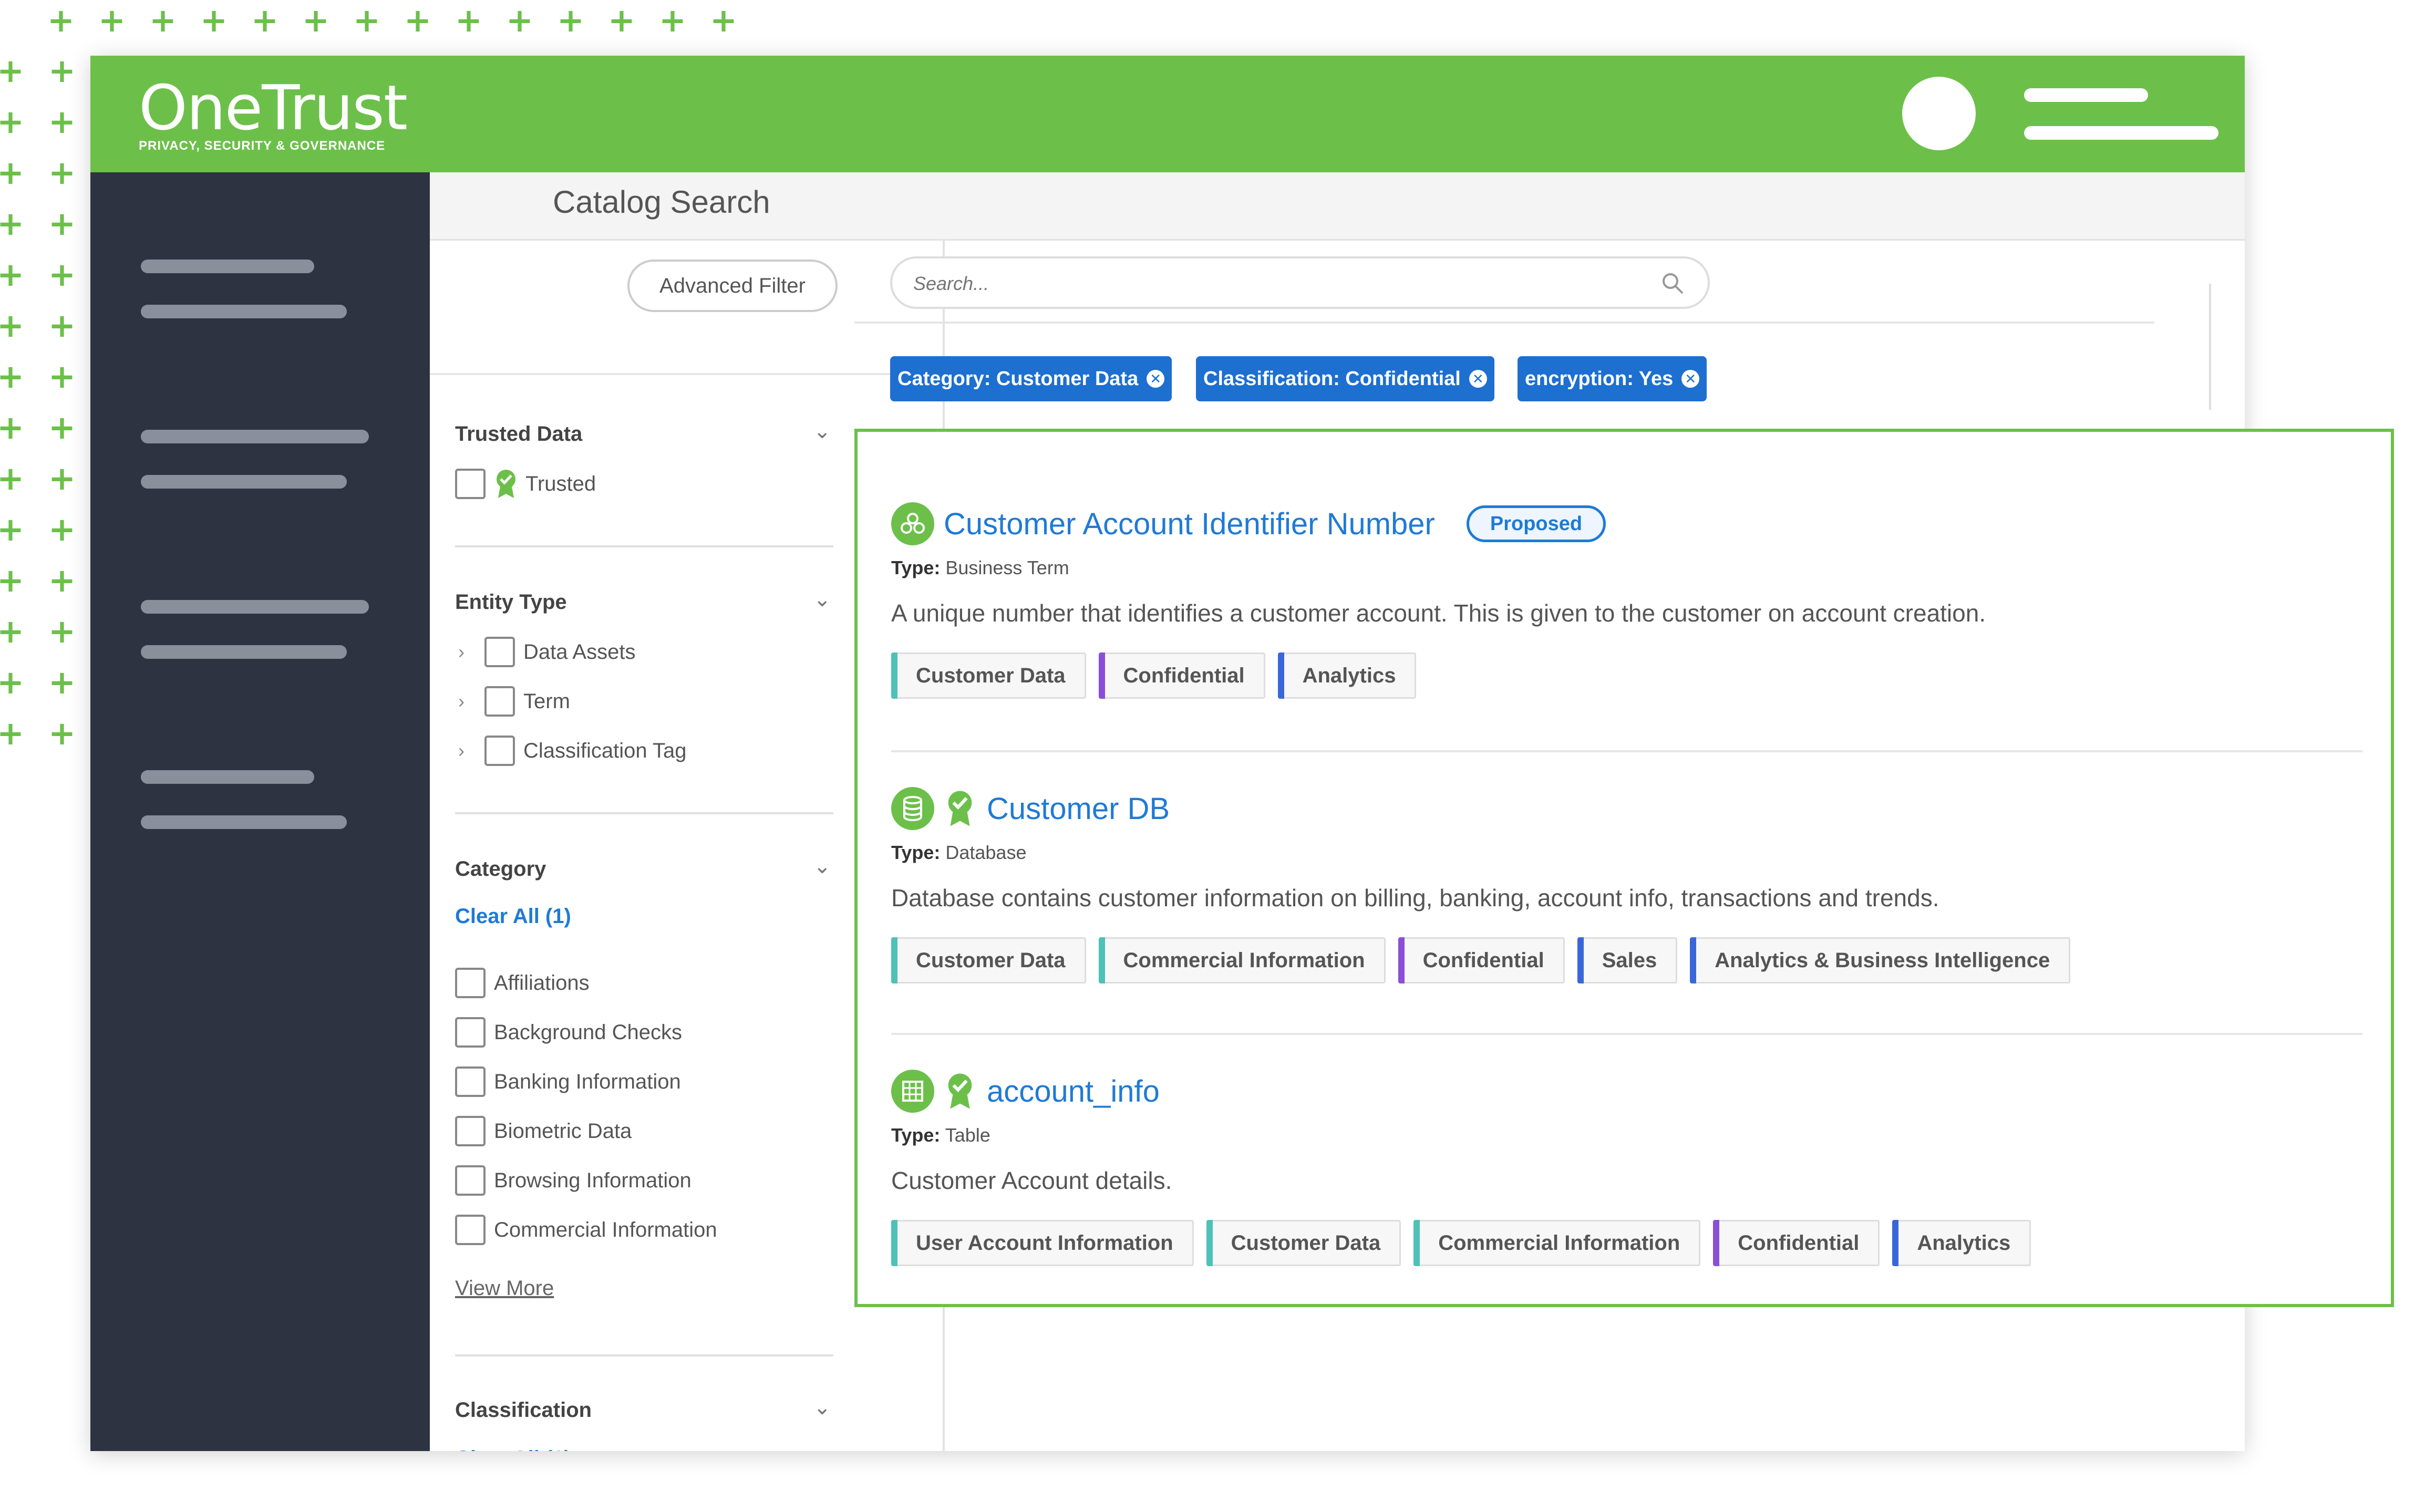 The image size is (2415, 1512). I want to click on tag: Sales, so click(1627, 960).